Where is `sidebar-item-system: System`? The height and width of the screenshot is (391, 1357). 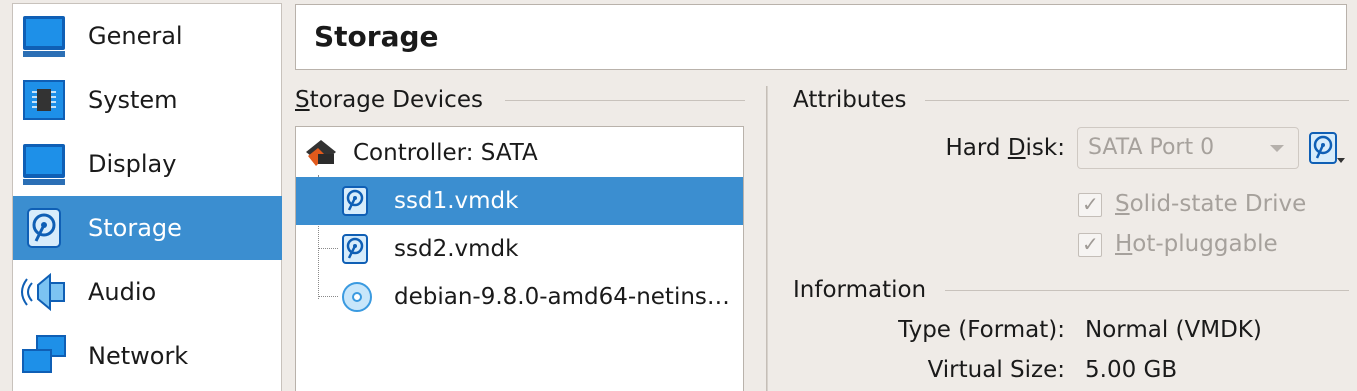 sidebar-item-system: System is located at coordinates (147, 100).